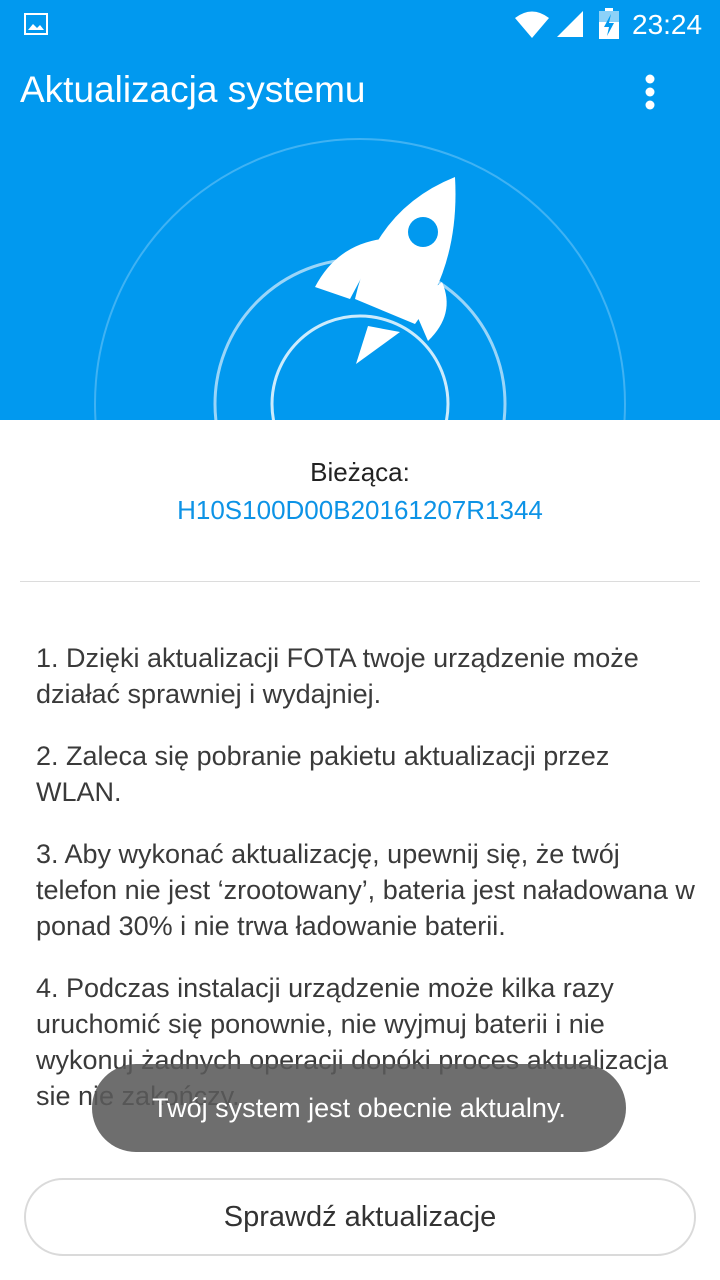 The height and width of the screenshot is (1280, 720). Describe the element at coordinates (193, 89) in the screenshot. I see `page-title: Aktualizacja systemu` at that location.